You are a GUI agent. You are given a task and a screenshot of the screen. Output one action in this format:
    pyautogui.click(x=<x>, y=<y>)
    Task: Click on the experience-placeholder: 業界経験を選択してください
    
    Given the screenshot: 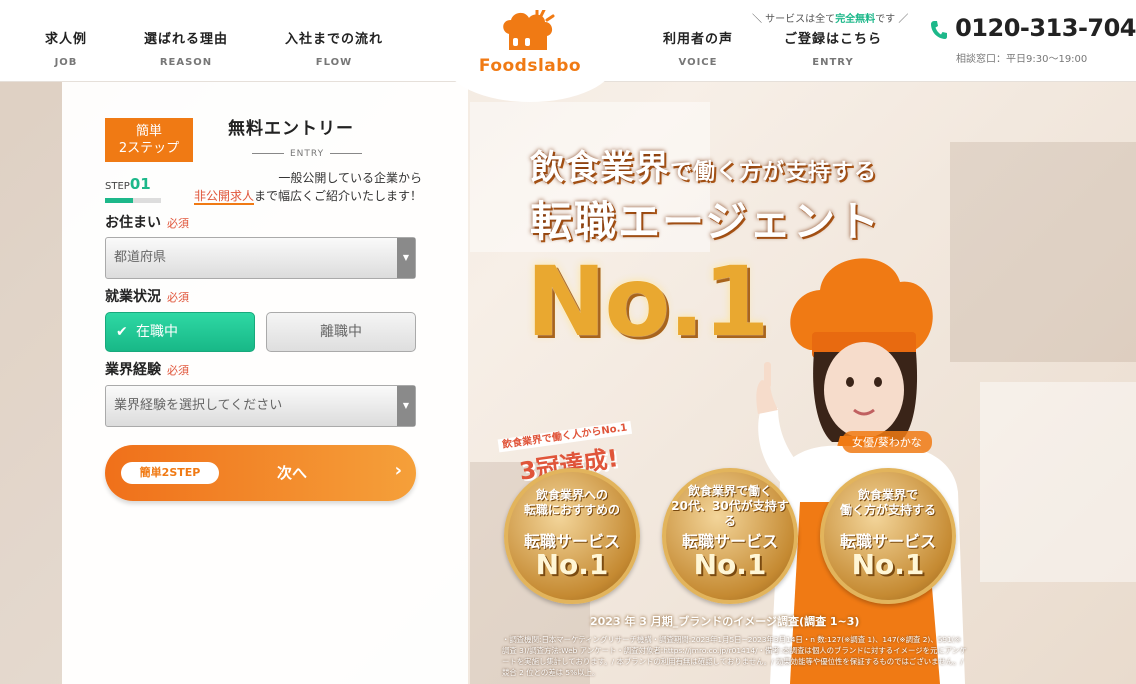 What is the action you would take?
    pyautogui.click(x=198, y=405)
    